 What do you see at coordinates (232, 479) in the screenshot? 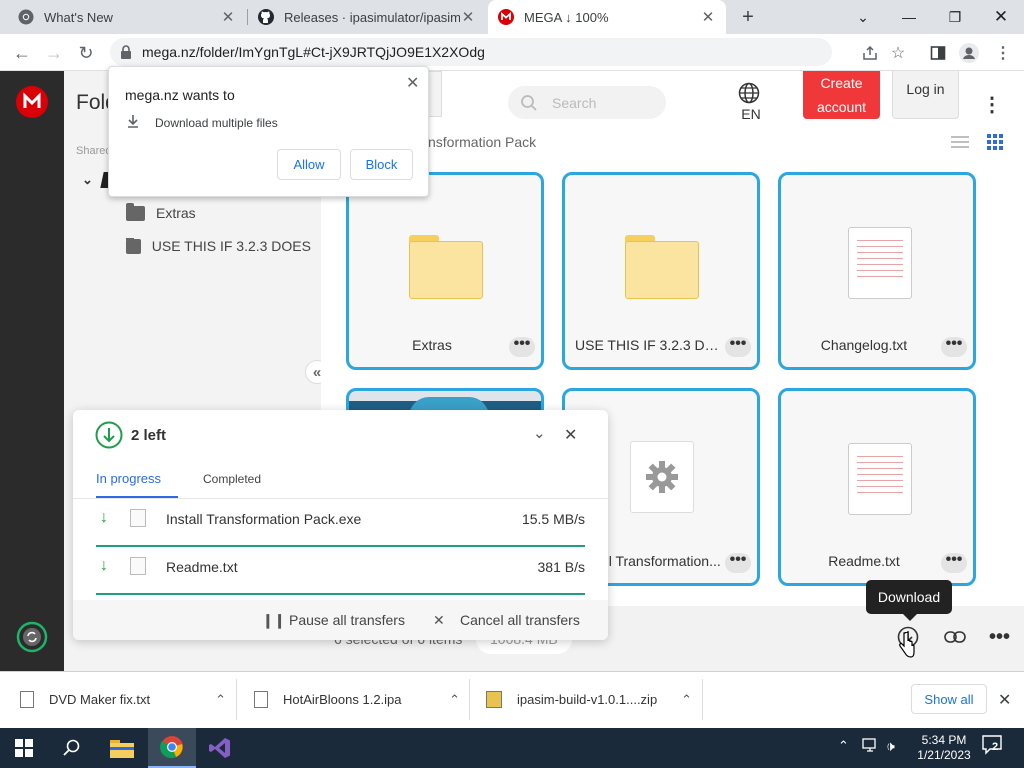
I see `tab-completed: Completed` at bounding box center [232, 479].